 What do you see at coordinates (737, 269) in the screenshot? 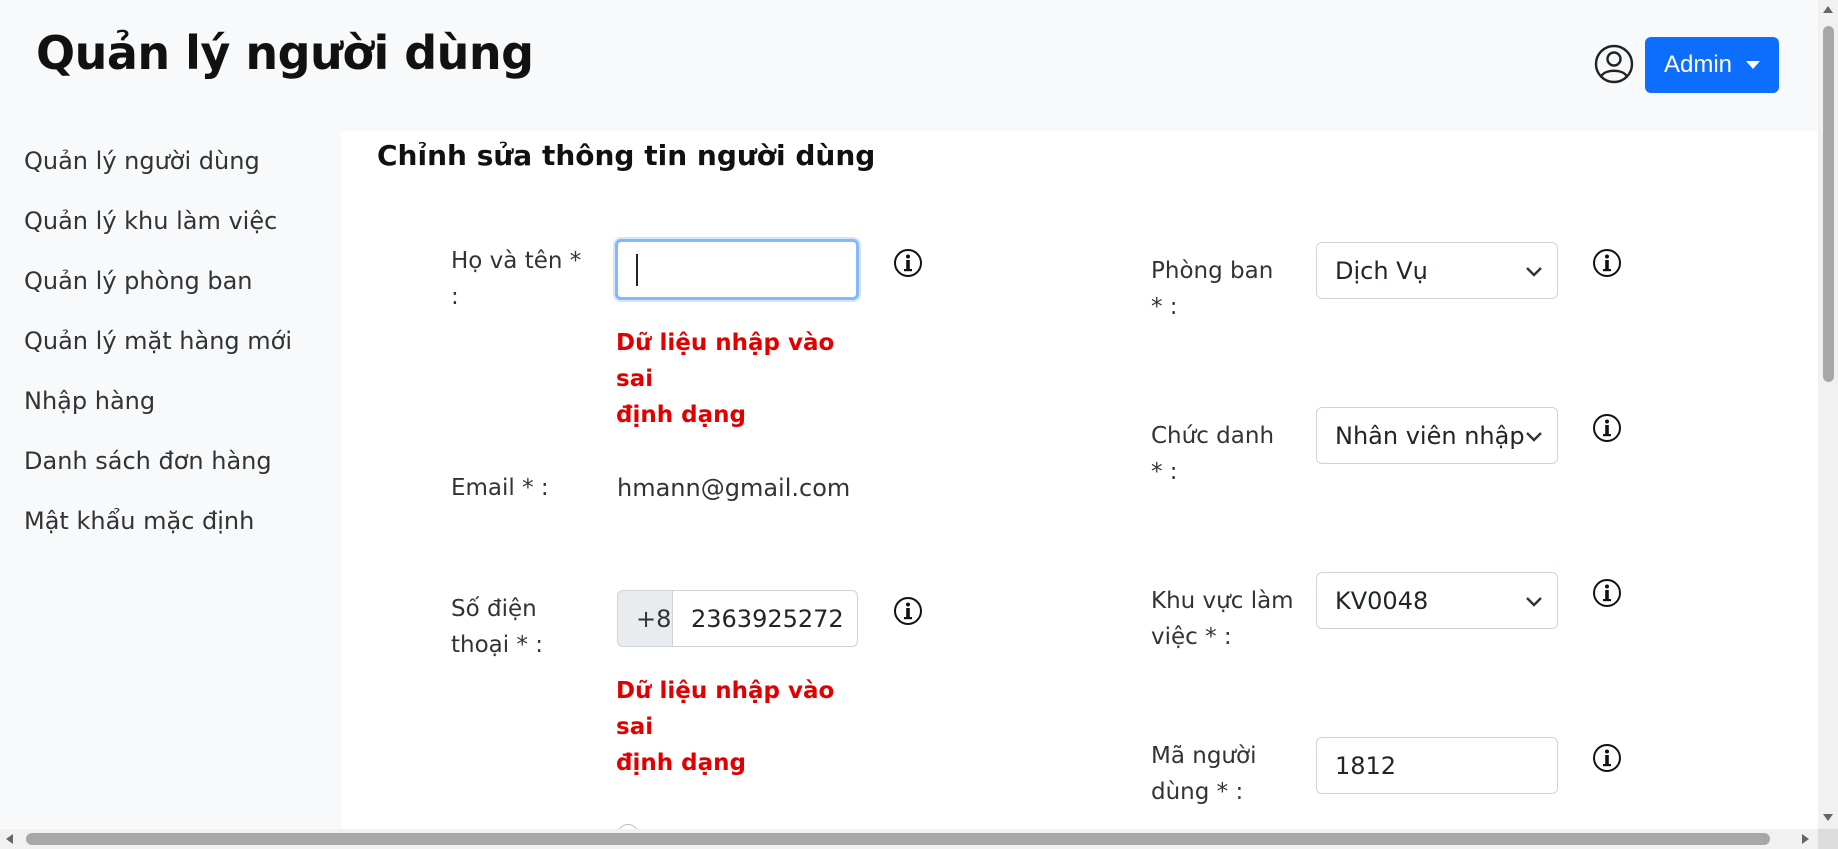
I see `full-name-input` at bounding box center [737, 269].